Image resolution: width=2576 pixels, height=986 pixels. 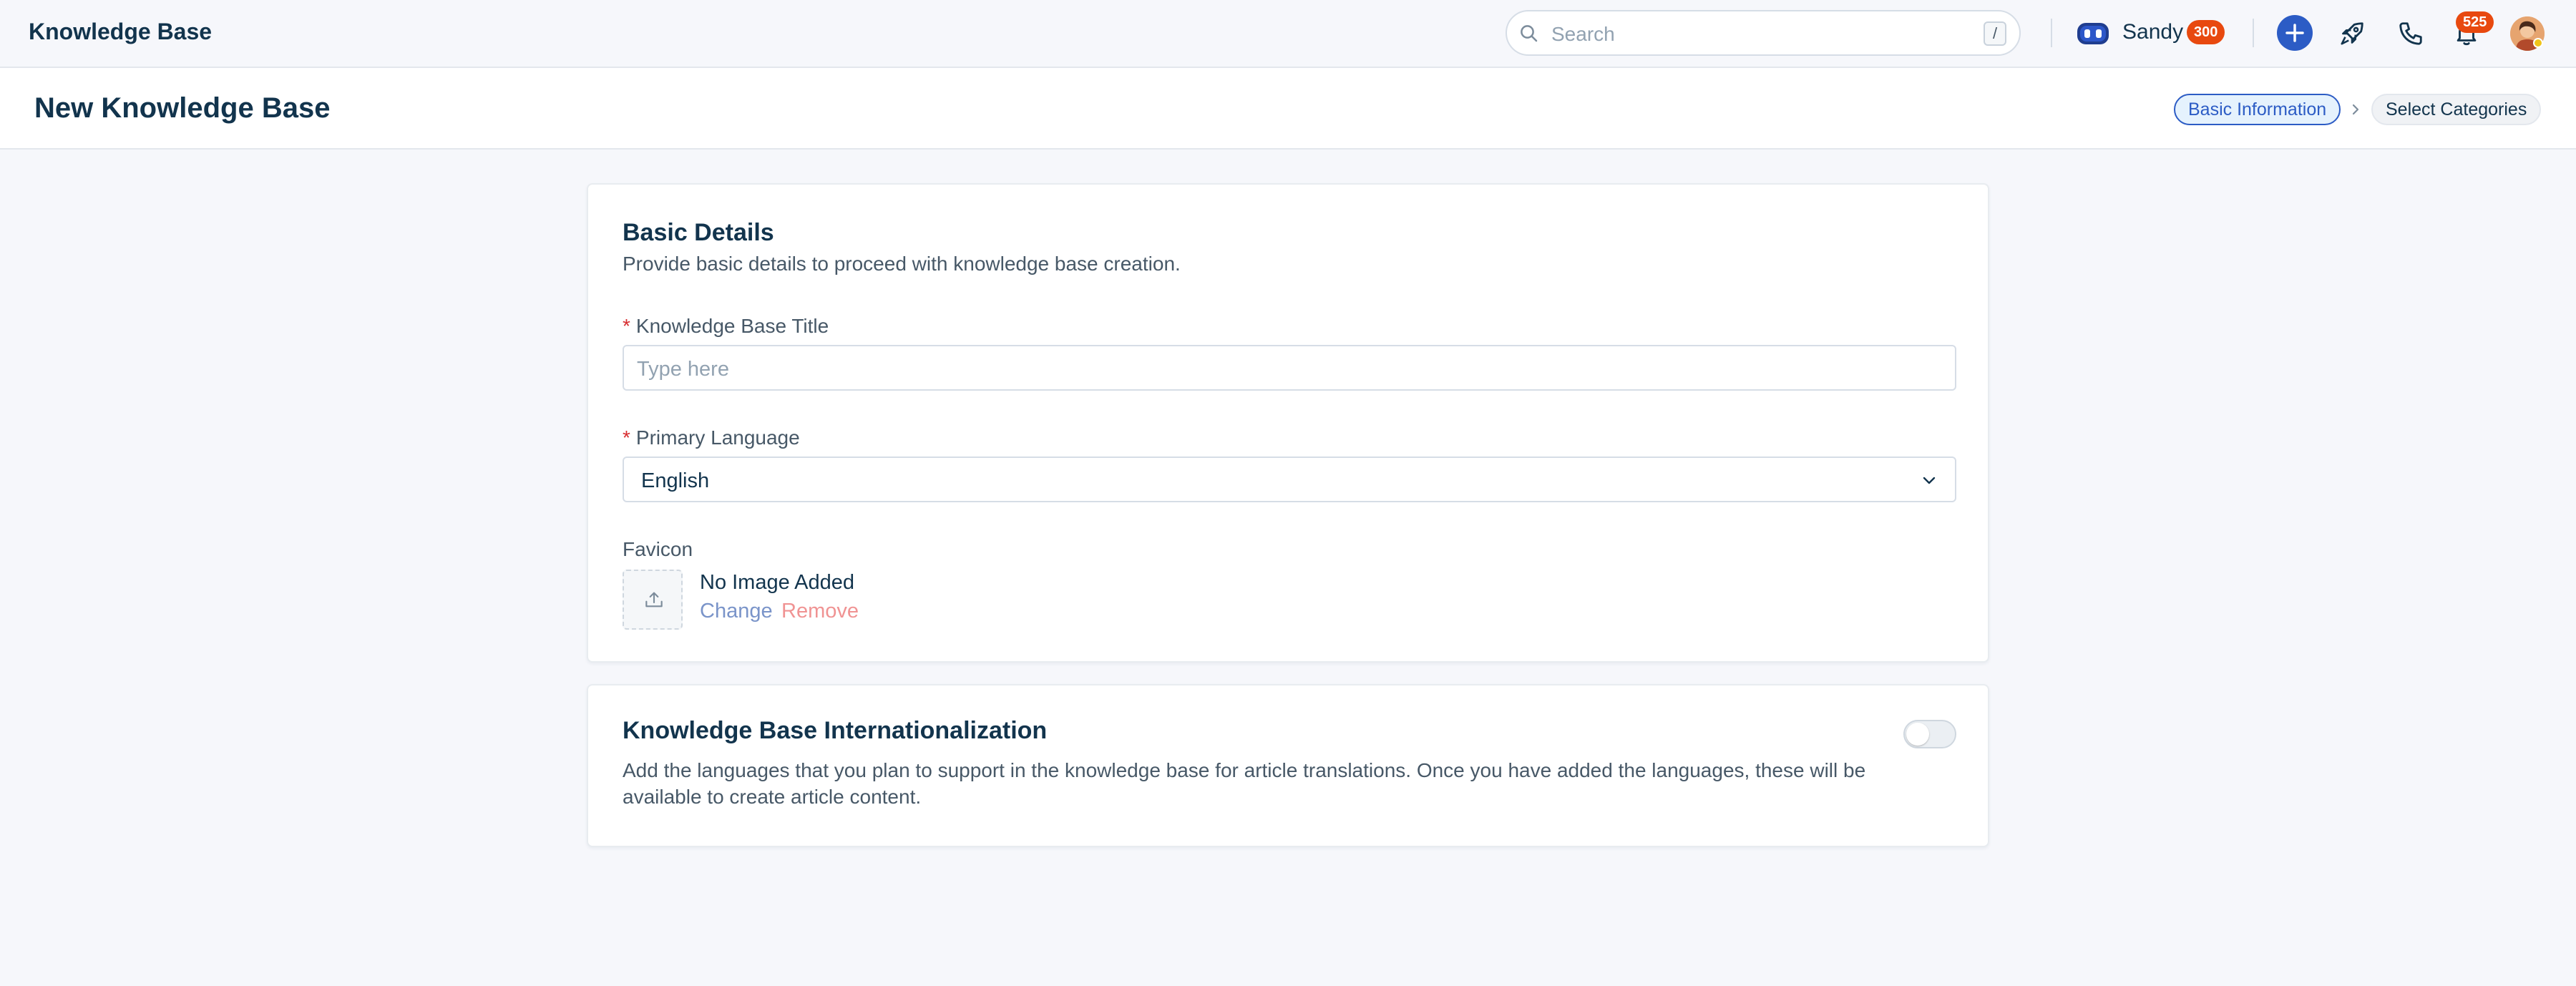 I want to click on phone-icon, so click(x=2410, y=33).